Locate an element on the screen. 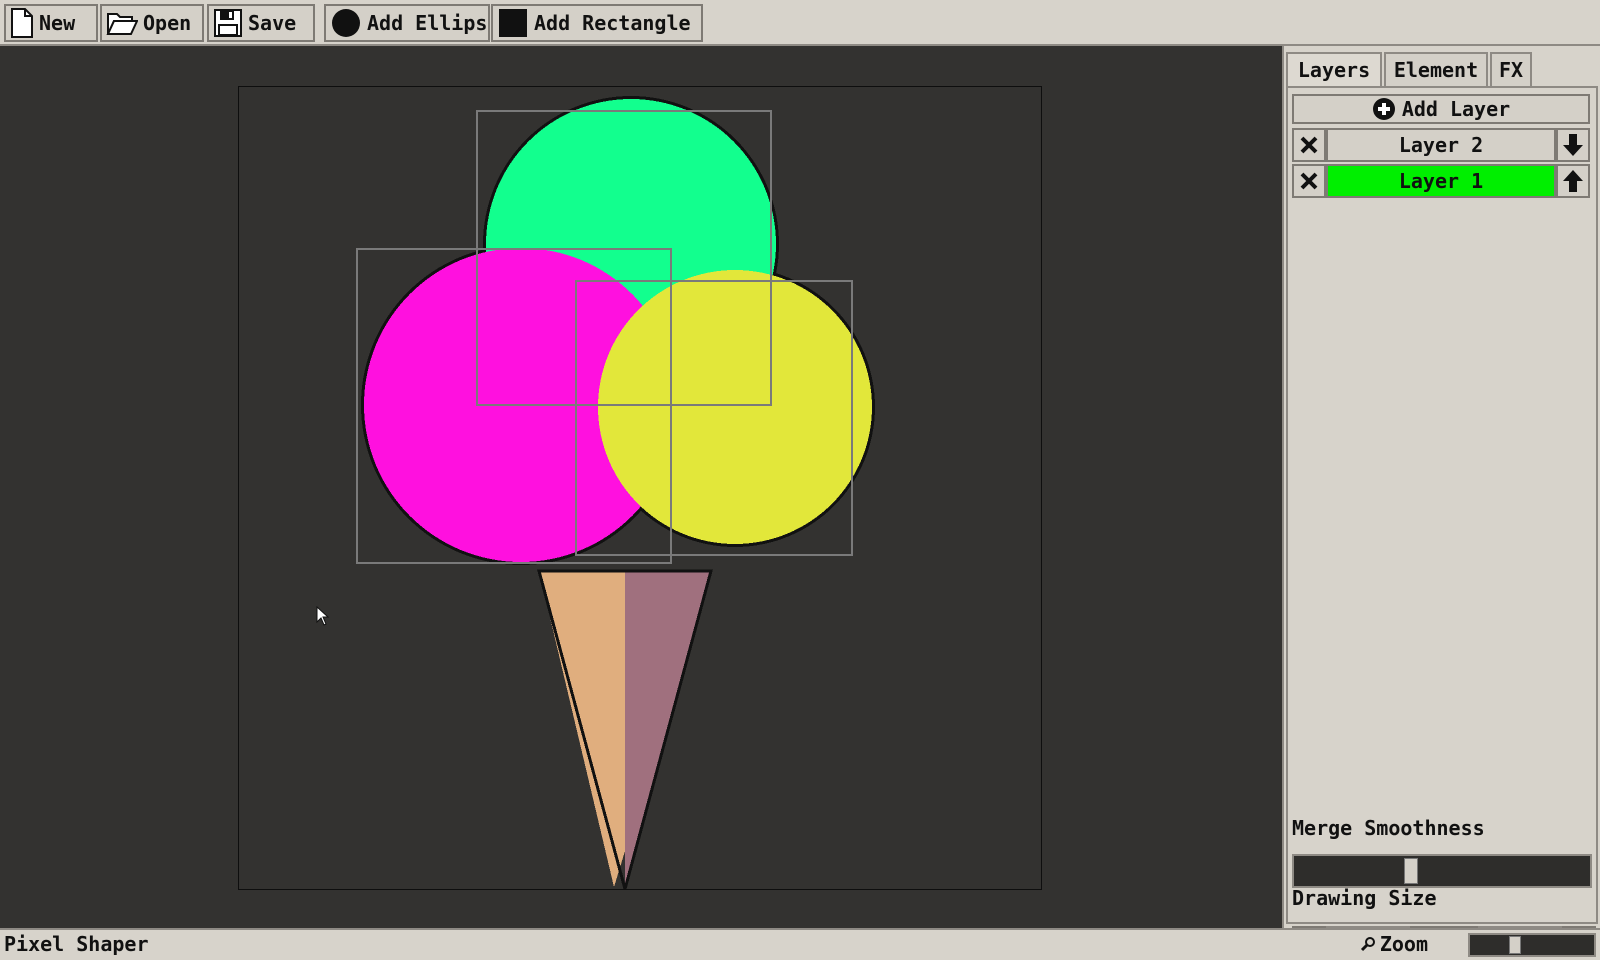 This screenshot has width=1600, height=960. drawing-size-label: Drawing Size is located at coordinates (1364, 898).